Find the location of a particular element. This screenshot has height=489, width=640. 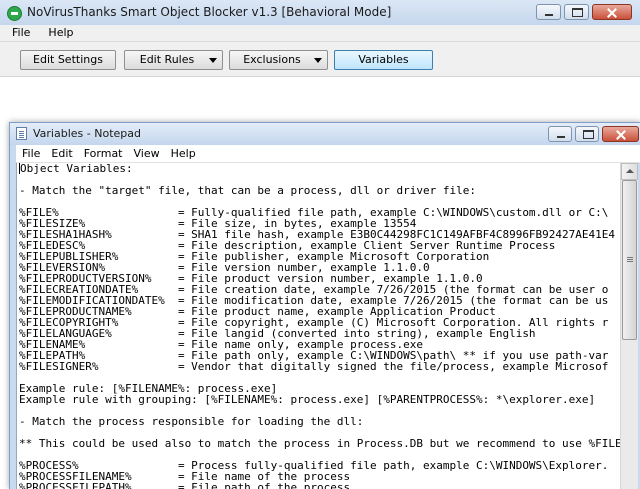

notepad-menu-help: Help is located at coordinates (183, 153).